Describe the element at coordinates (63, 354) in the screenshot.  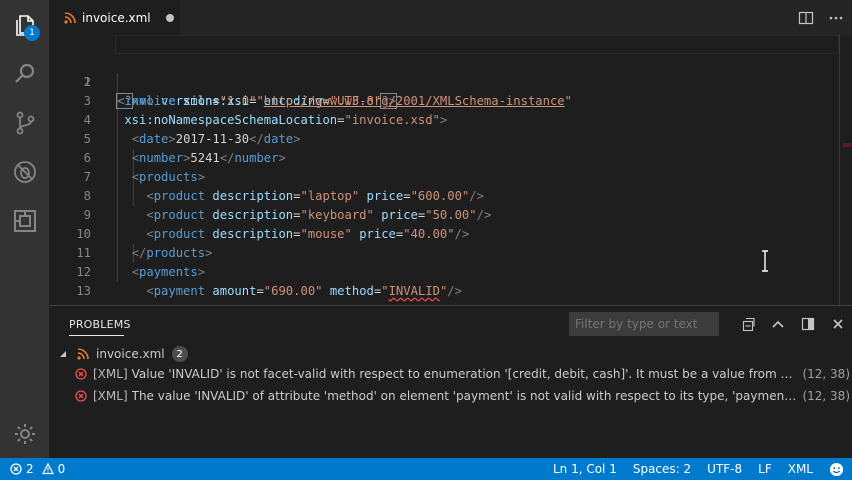
I see `expanded-triangle-icon` at that location.